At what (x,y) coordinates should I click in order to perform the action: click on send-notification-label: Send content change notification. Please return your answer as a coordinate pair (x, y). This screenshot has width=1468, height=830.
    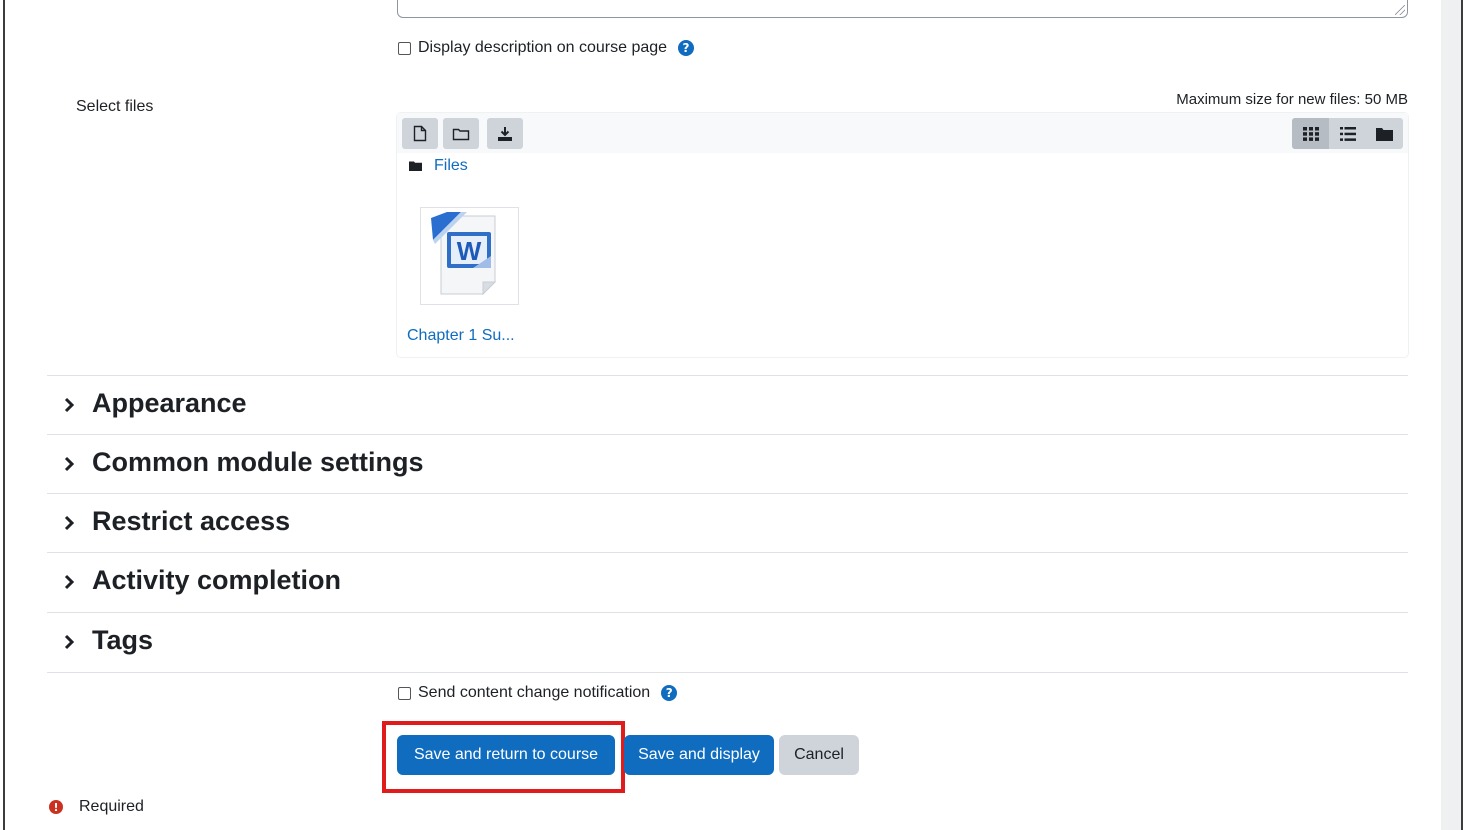
    Looking at the image, I should click on (534, 692).